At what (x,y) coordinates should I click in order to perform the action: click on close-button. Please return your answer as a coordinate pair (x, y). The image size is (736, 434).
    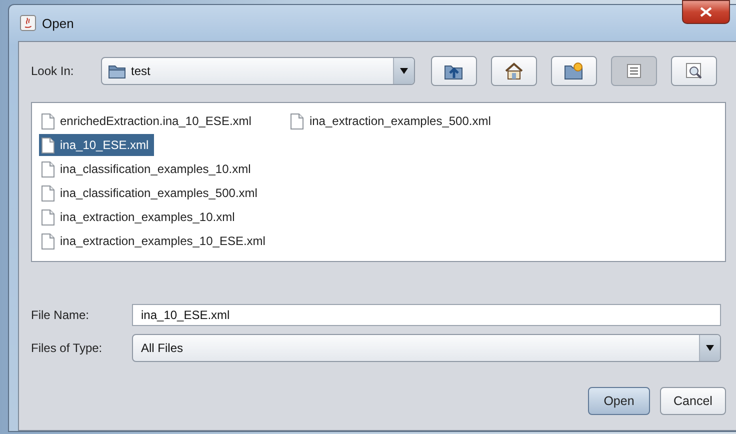
    Looking at the image, I should click on (706, 12).